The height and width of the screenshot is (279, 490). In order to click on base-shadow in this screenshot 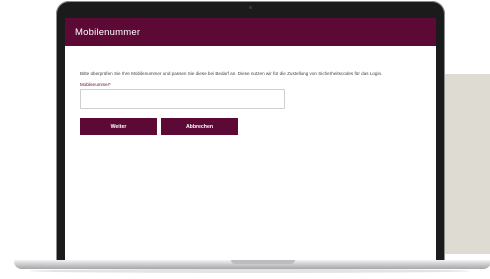, I will do `click(250, 271)`.